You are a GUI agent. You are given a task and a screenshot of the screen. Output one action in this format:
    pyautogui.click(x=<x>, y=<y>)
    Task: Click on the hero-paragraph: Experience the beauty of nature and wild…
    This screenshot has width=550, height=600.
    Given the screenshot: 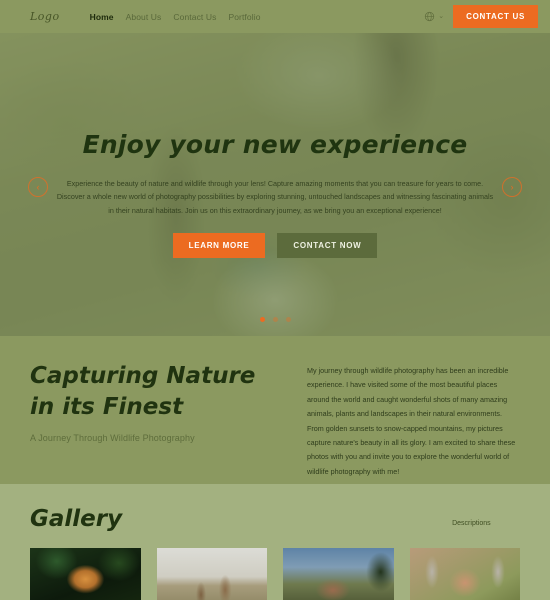 What is the action you would take?
    pyautogui.click(x=275, y=197)
    